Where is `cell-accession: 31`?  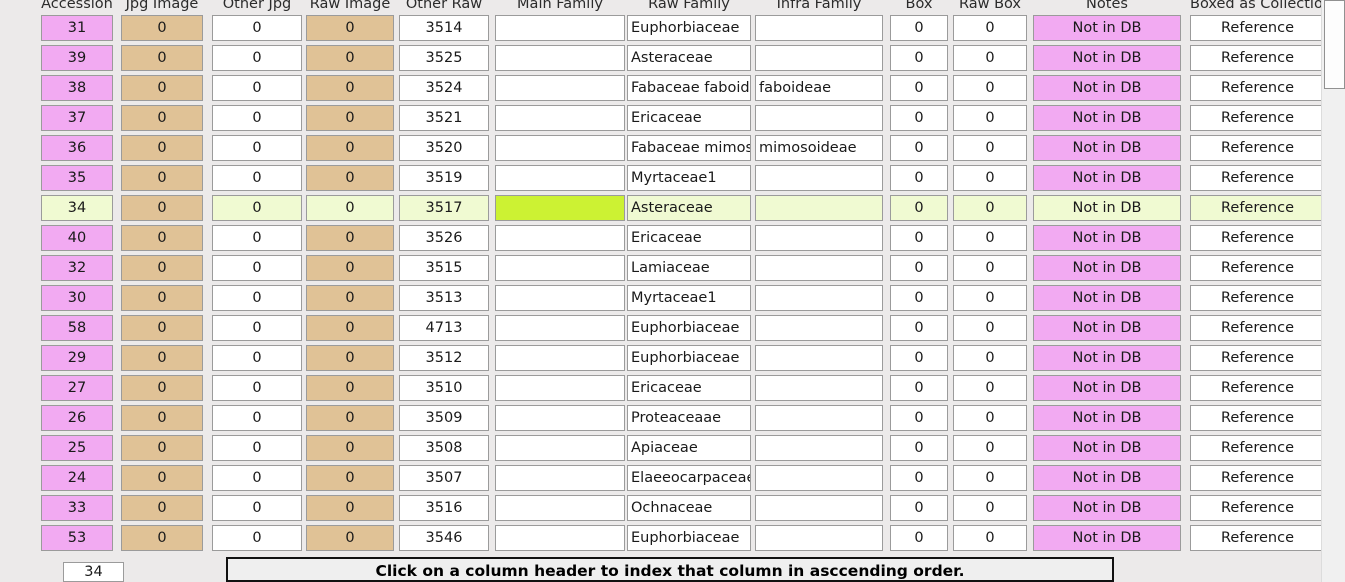 cell-accession: 31 is located at coordinates (77, 28).